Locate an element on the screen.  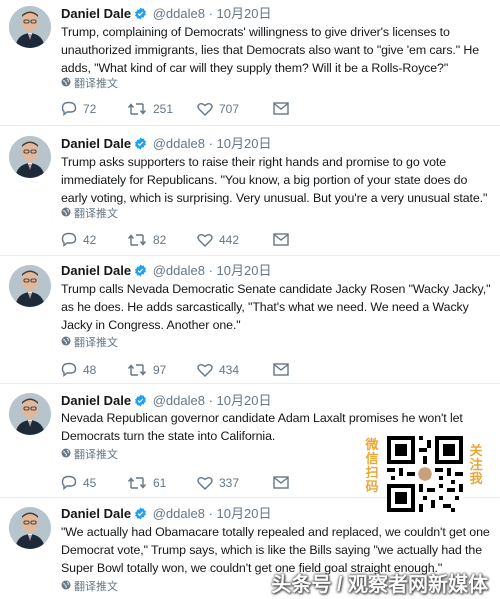
reply-button: 72 is located at coordinates (94, 108).